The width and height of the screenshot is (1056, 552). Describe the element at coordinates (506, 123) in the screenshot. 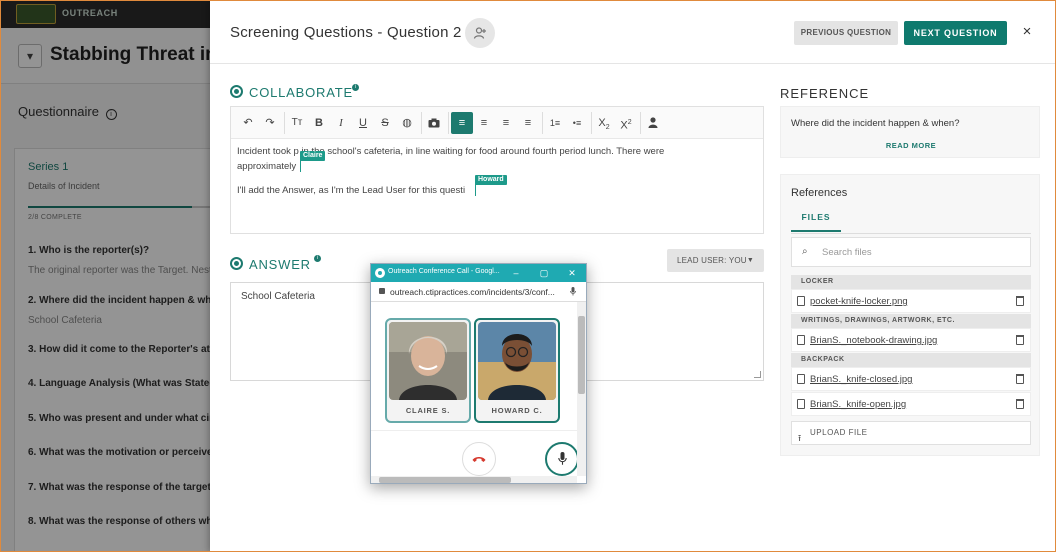

I see `align-center-icon: ≡` at that location.